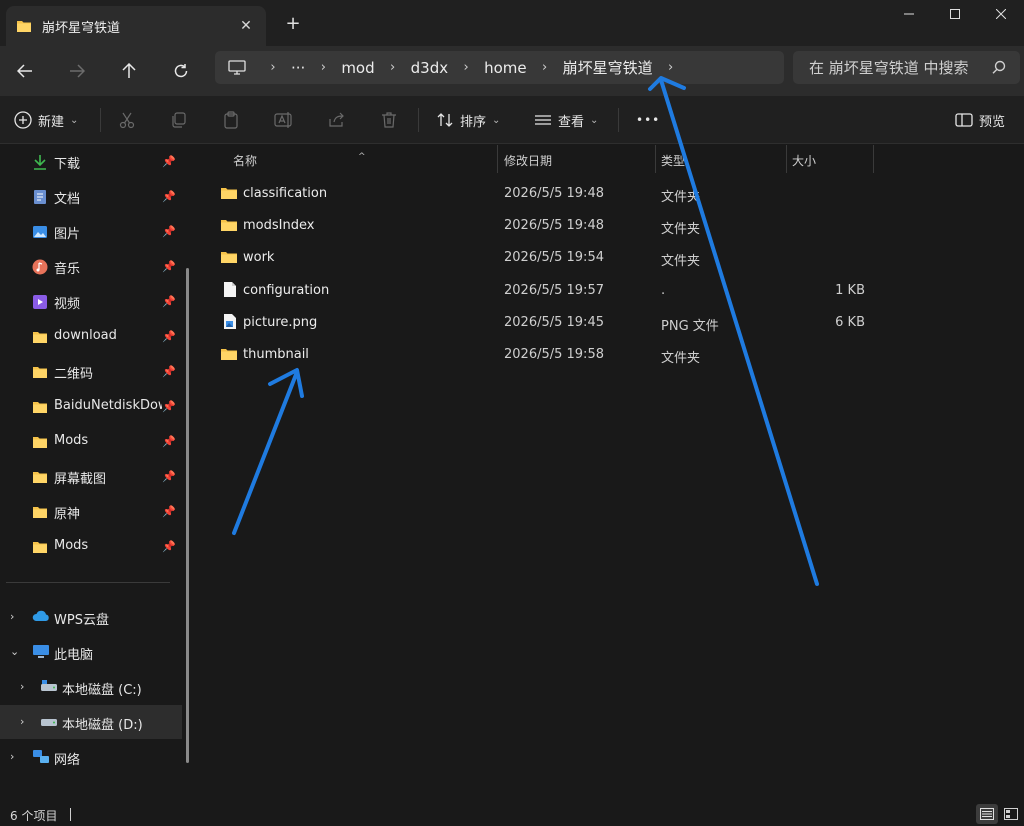 This screenshot has height=826, width=1024. What do you see at coordinates (246, 26) in the screenshot?
I see `close-tab-icon: ✕` at bounding box center [246, 26].